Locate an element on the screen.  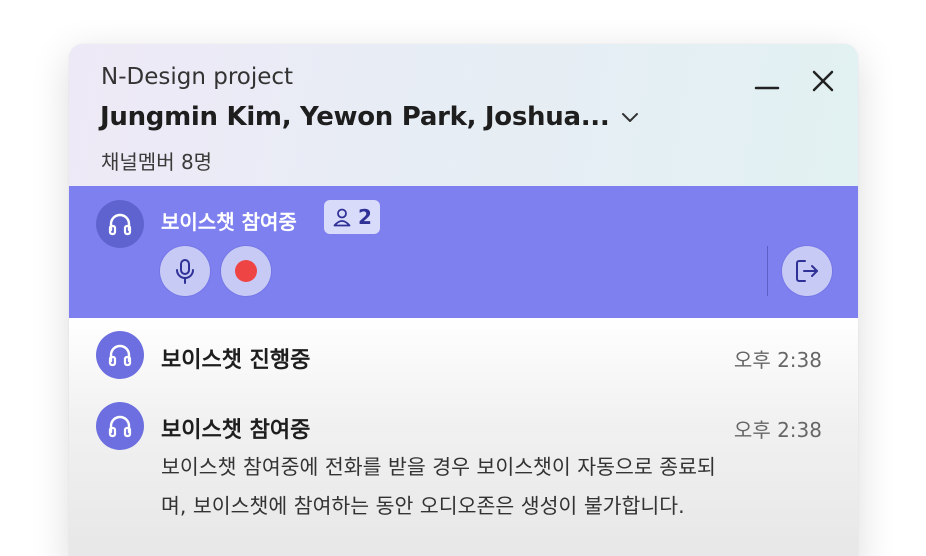
message-body-line: 보이스챗 참여중에 전화를 받을 경우 보이스챗이 자동으로 종료되 is located at coordinates (438, 467).